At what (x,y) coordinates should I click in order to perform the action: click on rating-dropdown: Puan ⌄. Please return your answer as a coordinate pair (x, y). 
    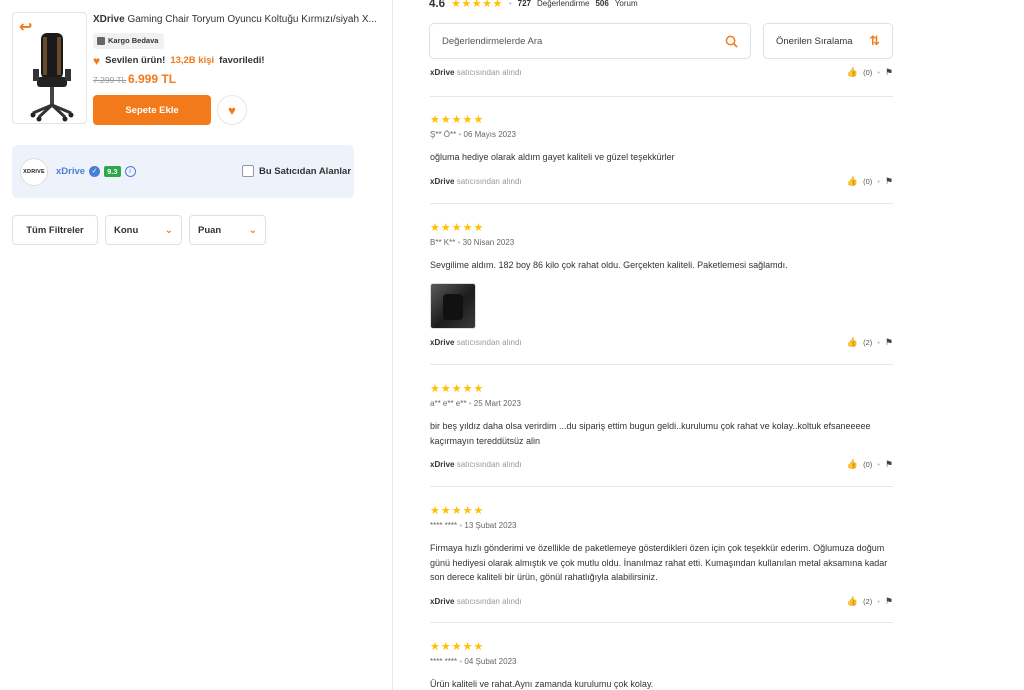
    Looking at the image, I should click on (227, 230).